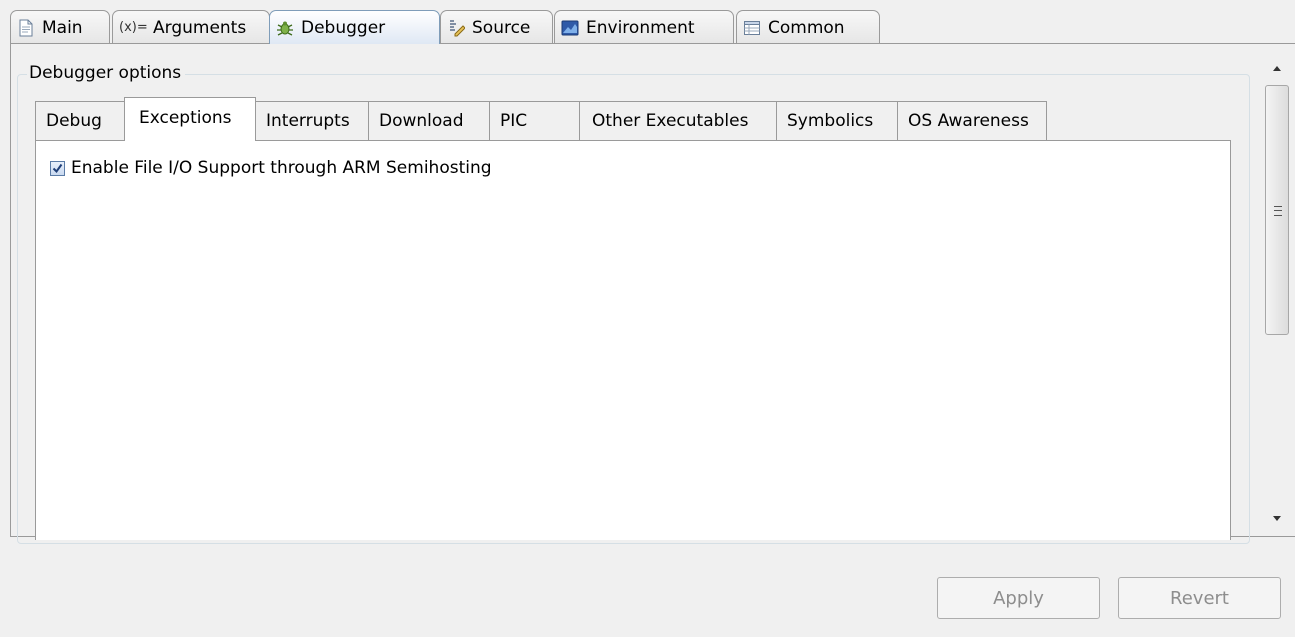 The height and width of the screenshot is (637, 1295). I want to click on checkmark-icon, so click(57, 168).